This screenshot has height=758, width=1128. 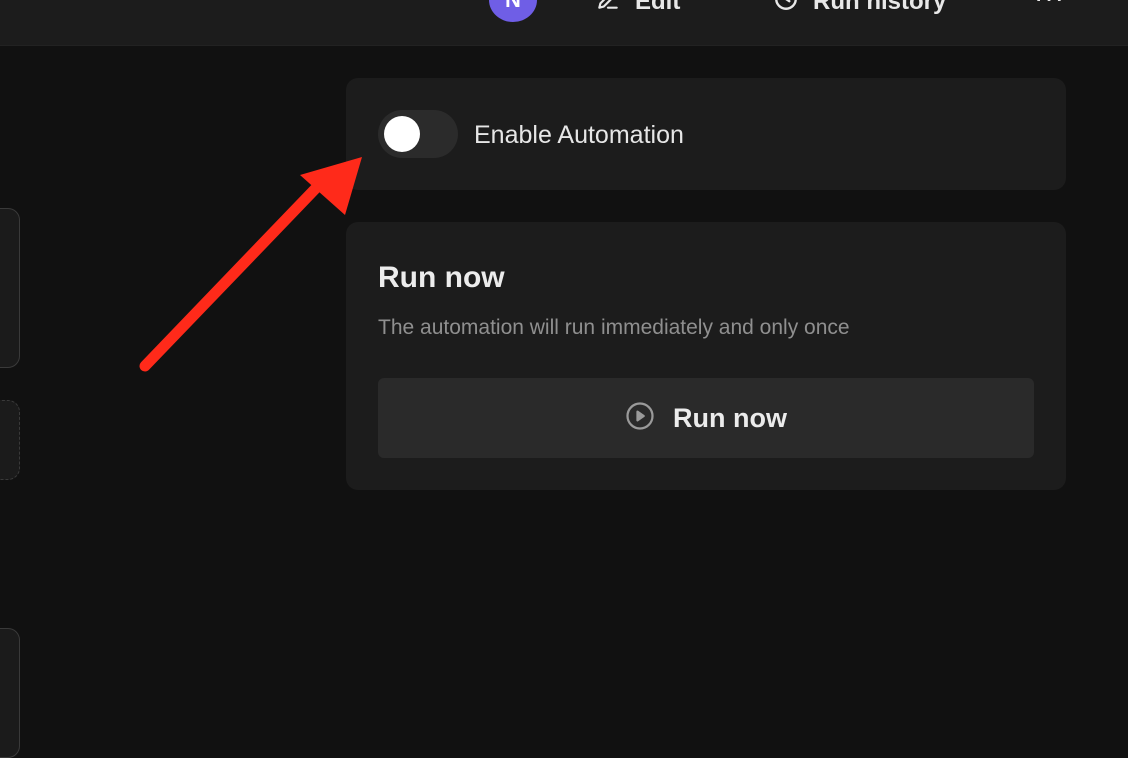 What do you see at coordinates (658, 7) in the screenshot?
I see `edit-label: Edit` at bounding box center [658, 7].